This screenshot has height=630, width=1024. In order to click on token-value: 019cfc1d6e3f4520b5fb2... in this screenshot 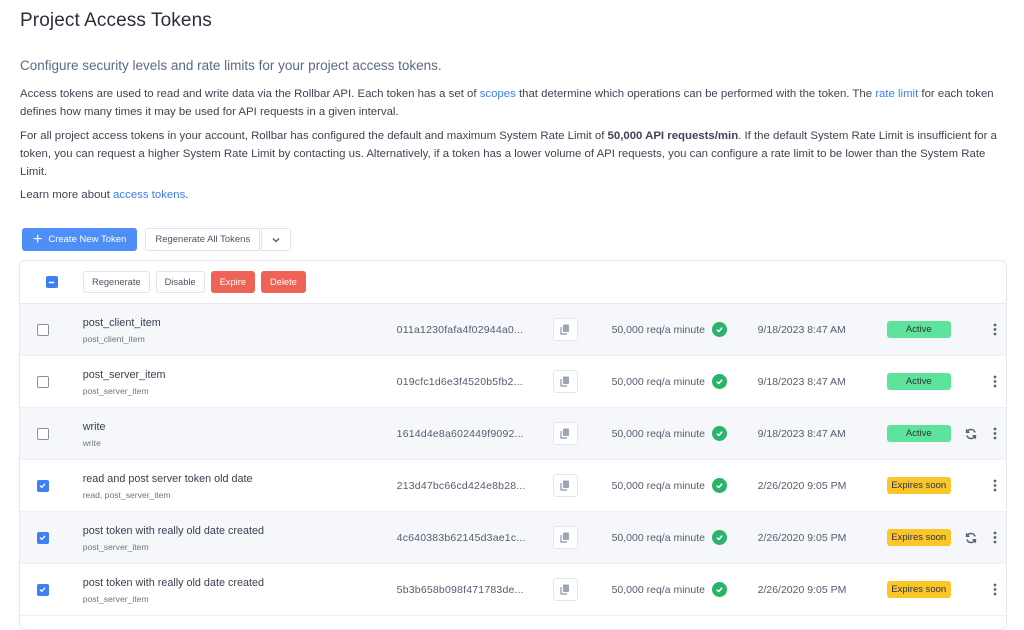, I will do `click(459, 381)`.